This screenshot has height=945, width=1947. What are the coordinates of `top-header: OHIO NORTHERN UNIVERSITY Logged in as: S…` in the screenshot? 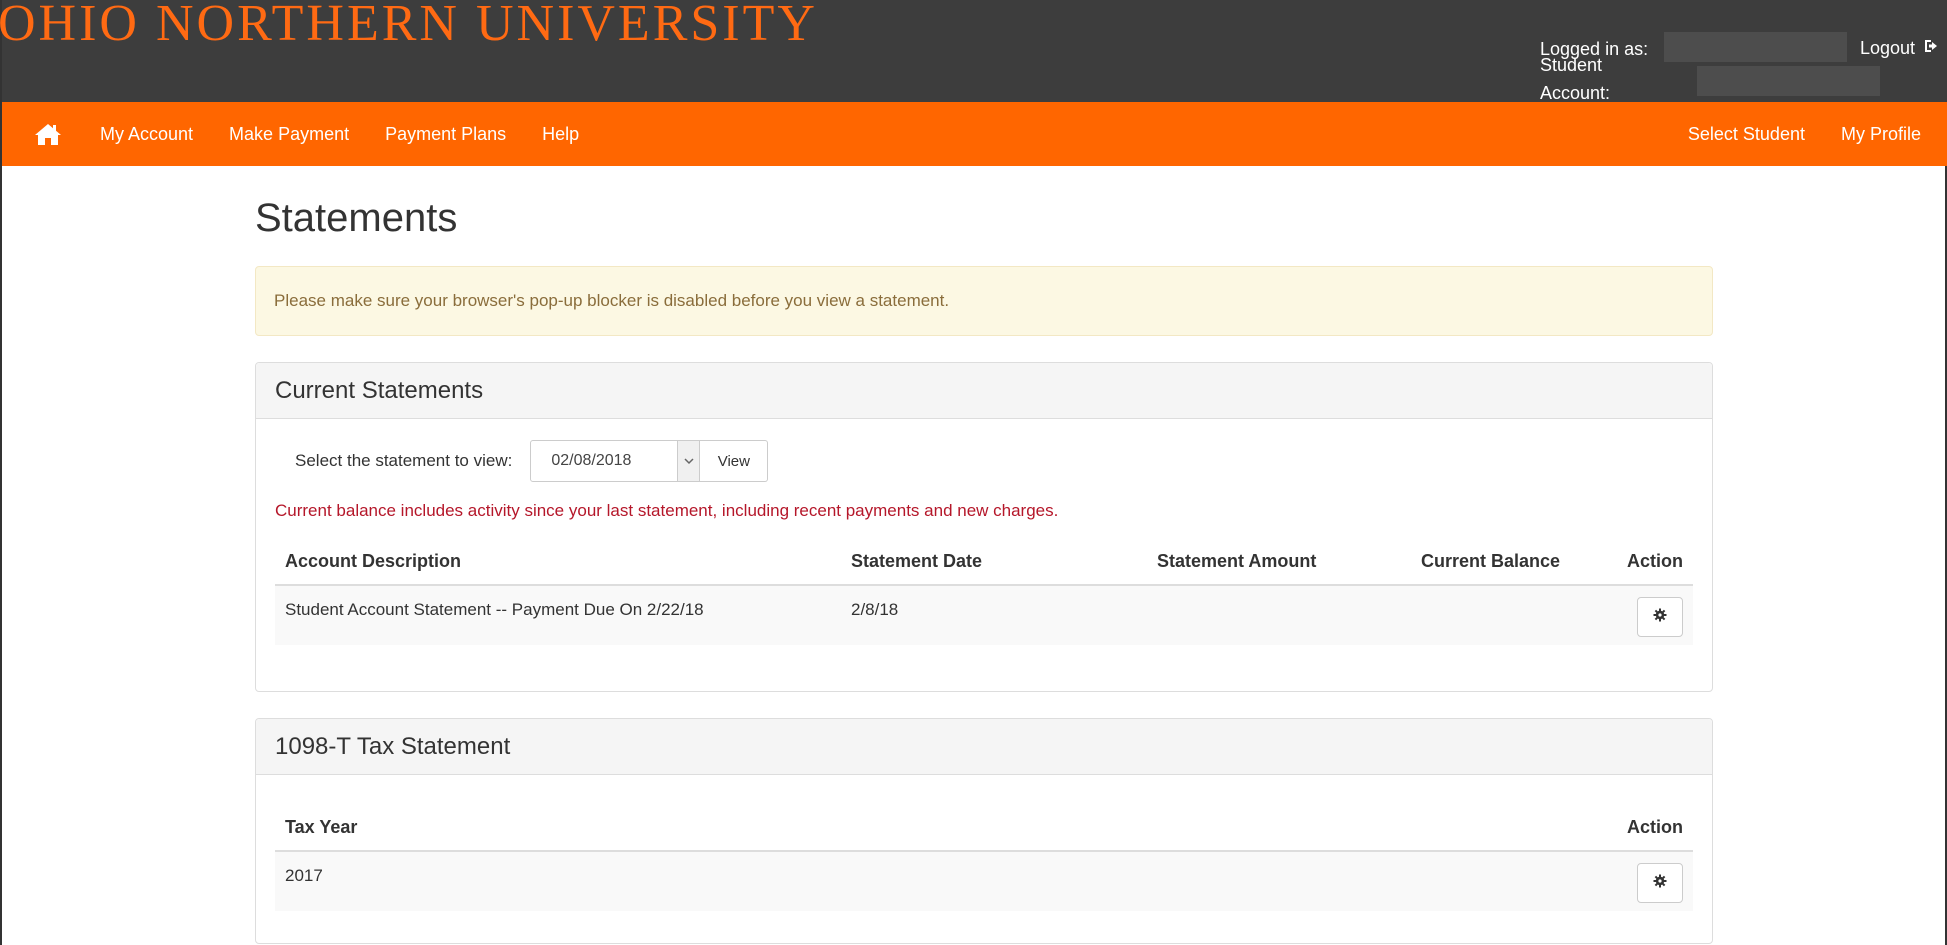 It's located at (973, 51).